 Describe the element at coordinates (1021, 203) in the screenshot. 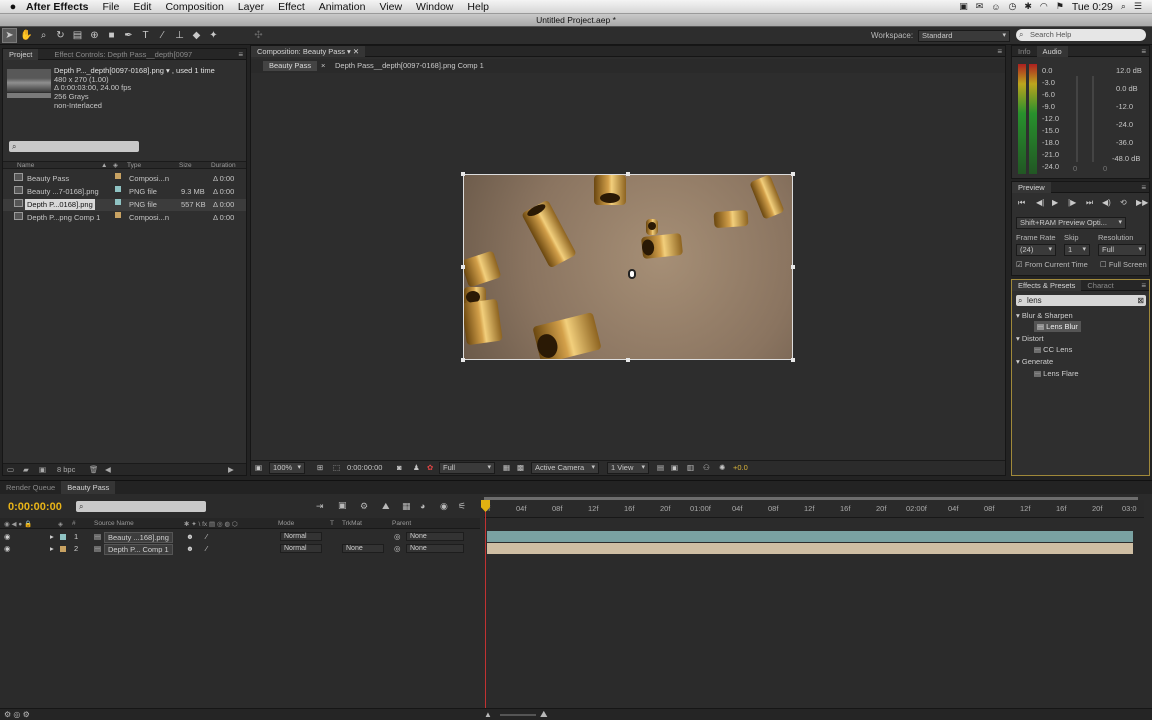

I see `first-frame-icon: ⏮` at that location.